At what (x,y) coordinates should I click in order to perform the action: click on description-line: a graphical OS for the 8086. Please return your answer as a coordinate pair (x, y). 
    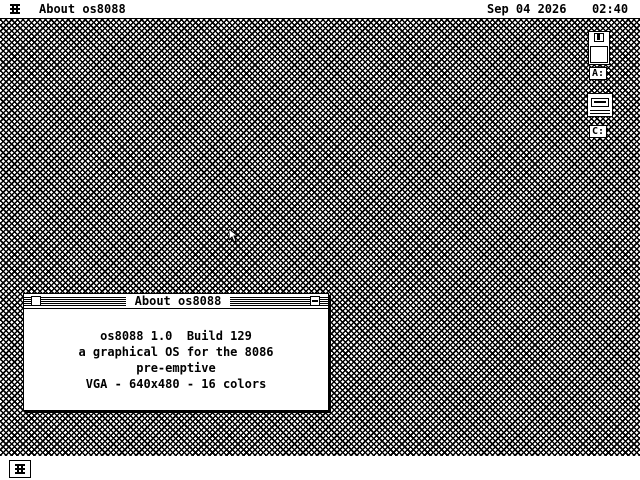
    Looking at the image, I should click on (176, 352).